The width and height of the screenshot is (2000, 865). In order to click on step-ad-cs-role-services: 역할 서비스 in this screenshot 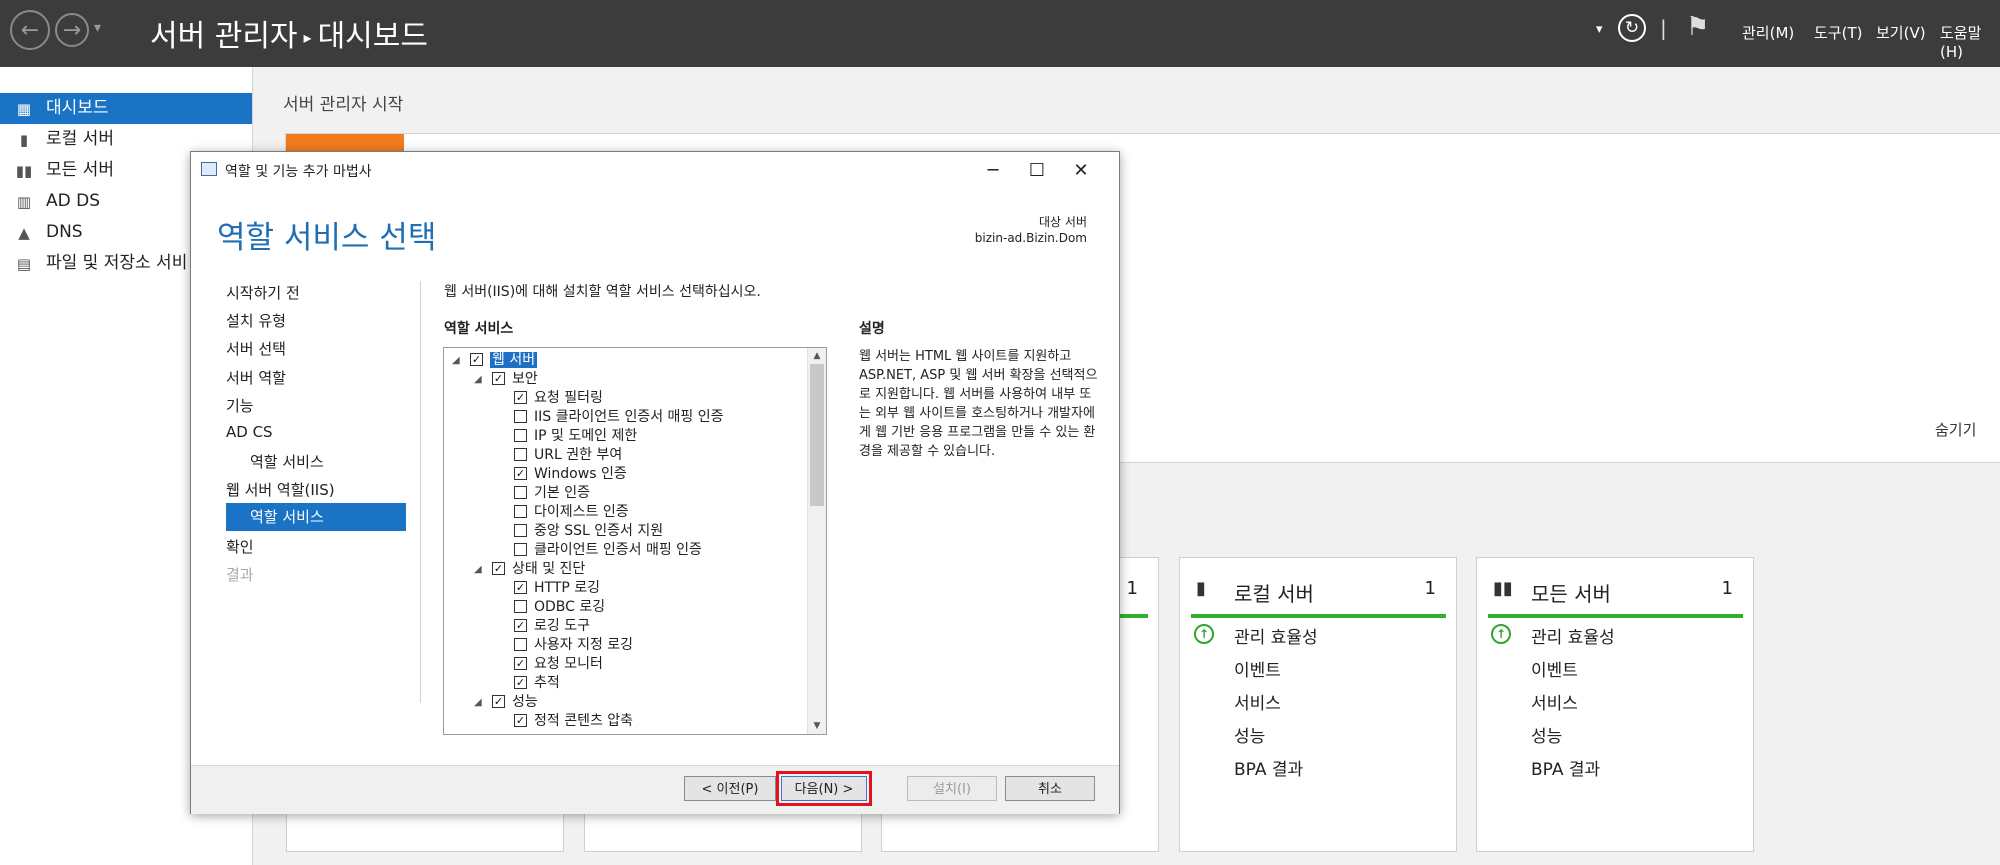, I will do `click(287, 461)`.